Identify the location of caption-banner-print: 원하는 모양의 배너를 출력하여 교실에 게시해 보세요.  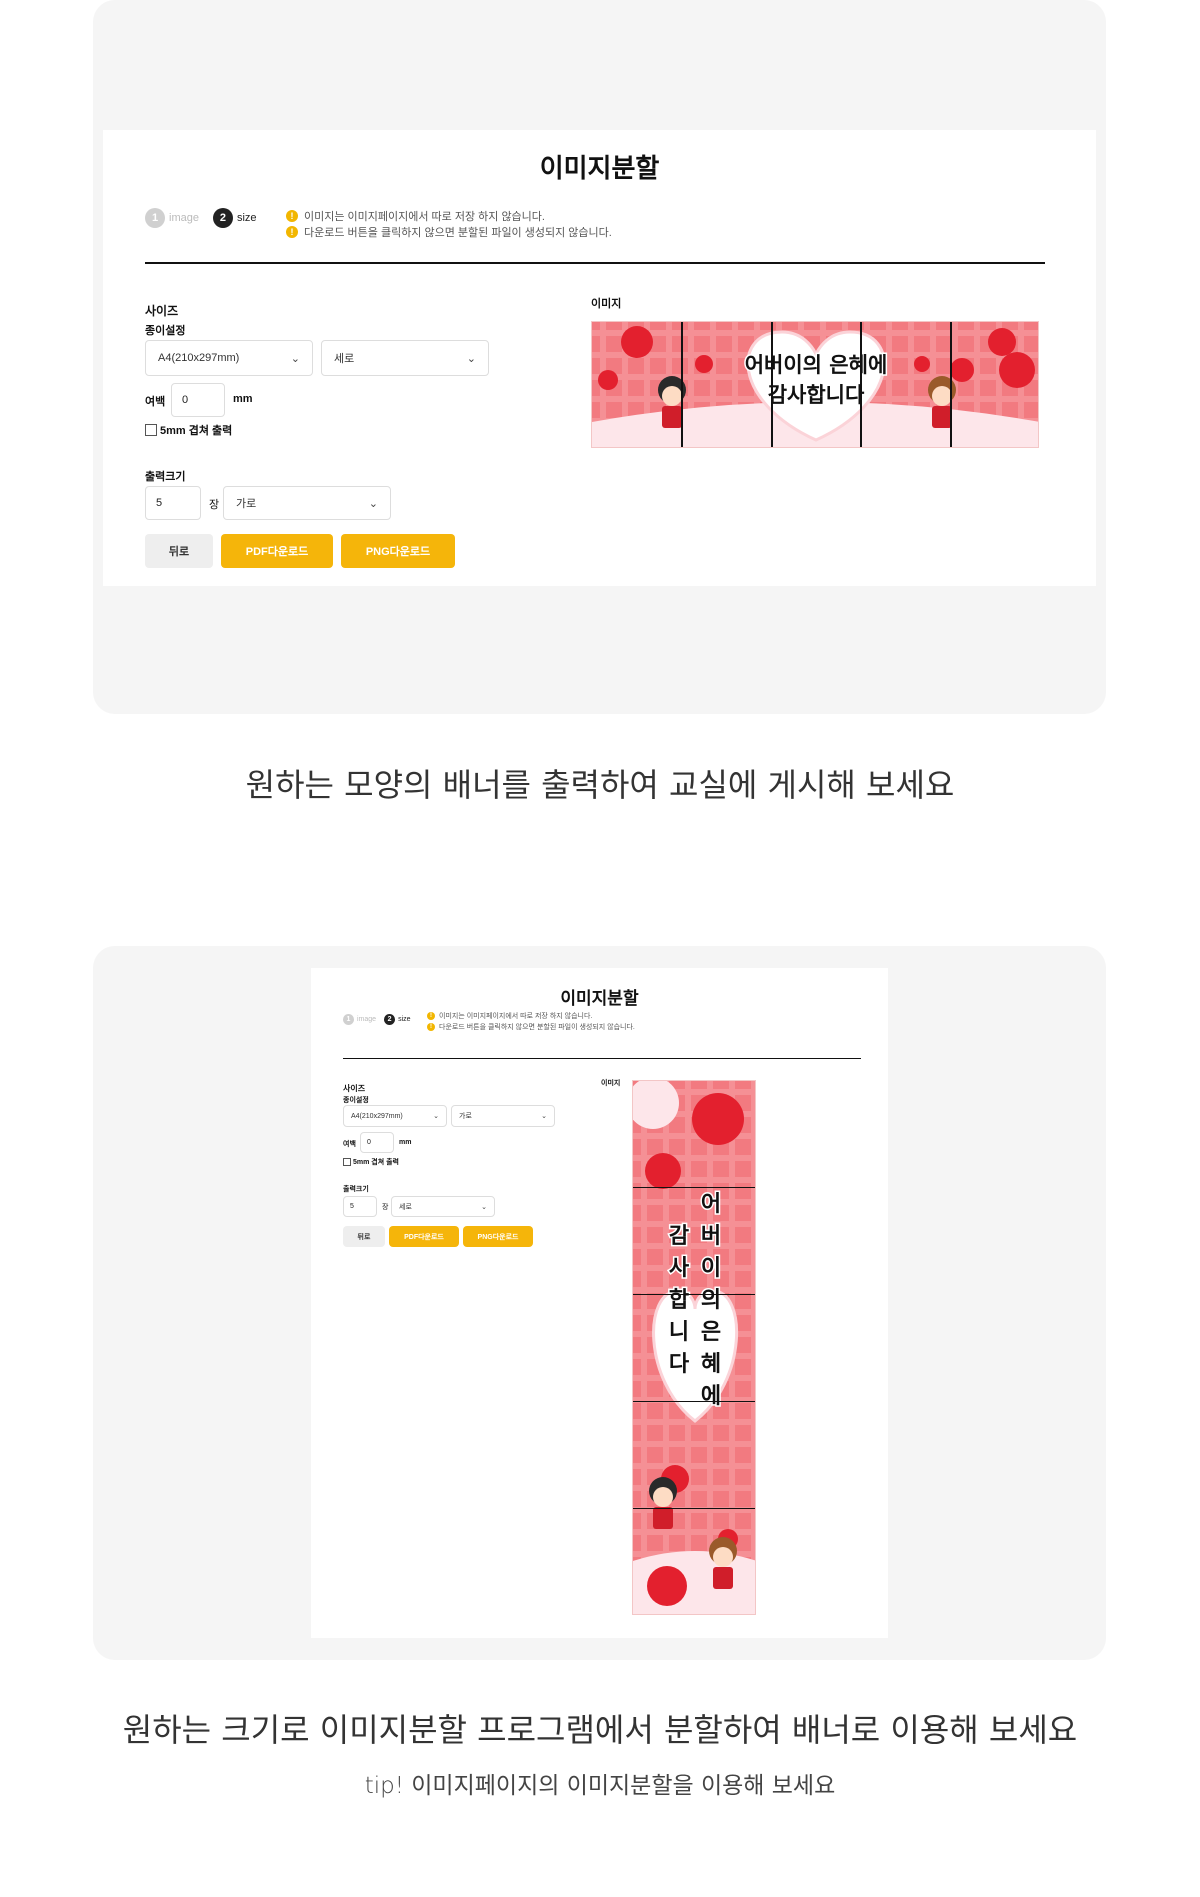
(600, 785).